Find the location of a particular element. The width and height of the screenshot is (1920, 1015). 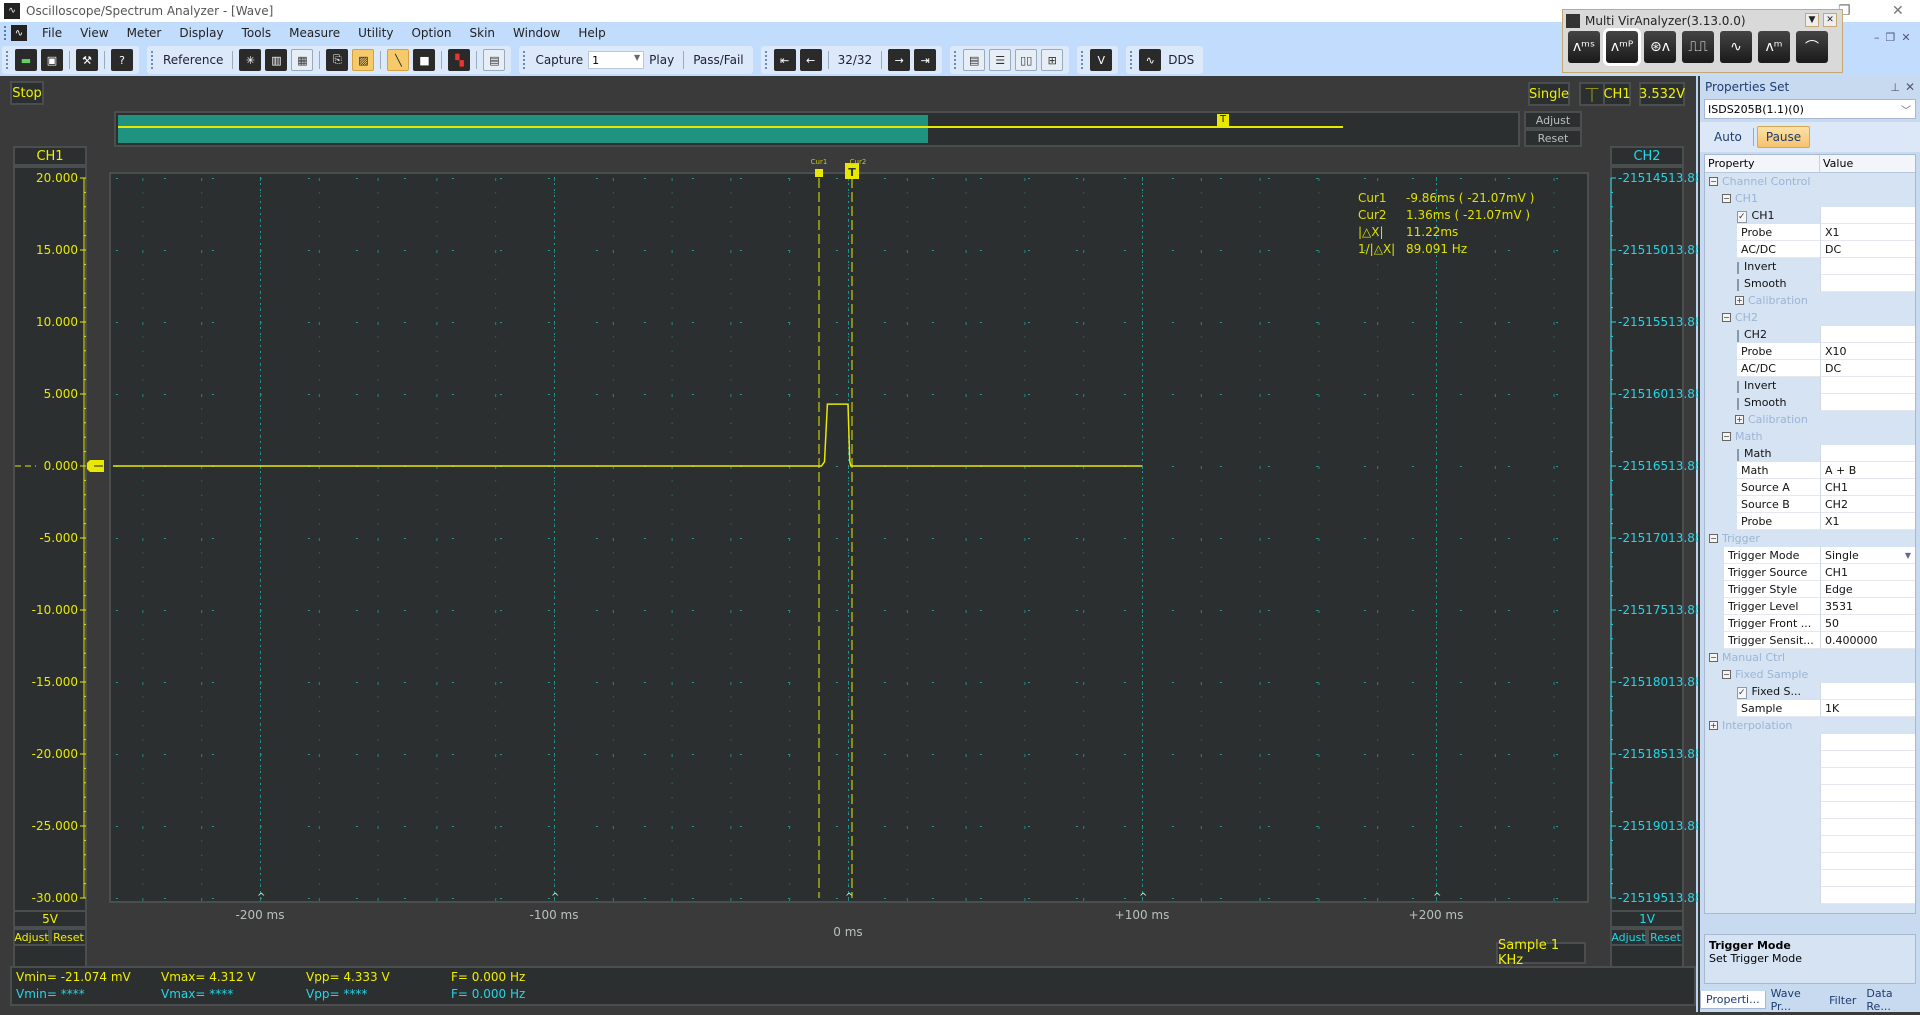

property-value-cell: CH2 is located at coordinates (1867, 504).